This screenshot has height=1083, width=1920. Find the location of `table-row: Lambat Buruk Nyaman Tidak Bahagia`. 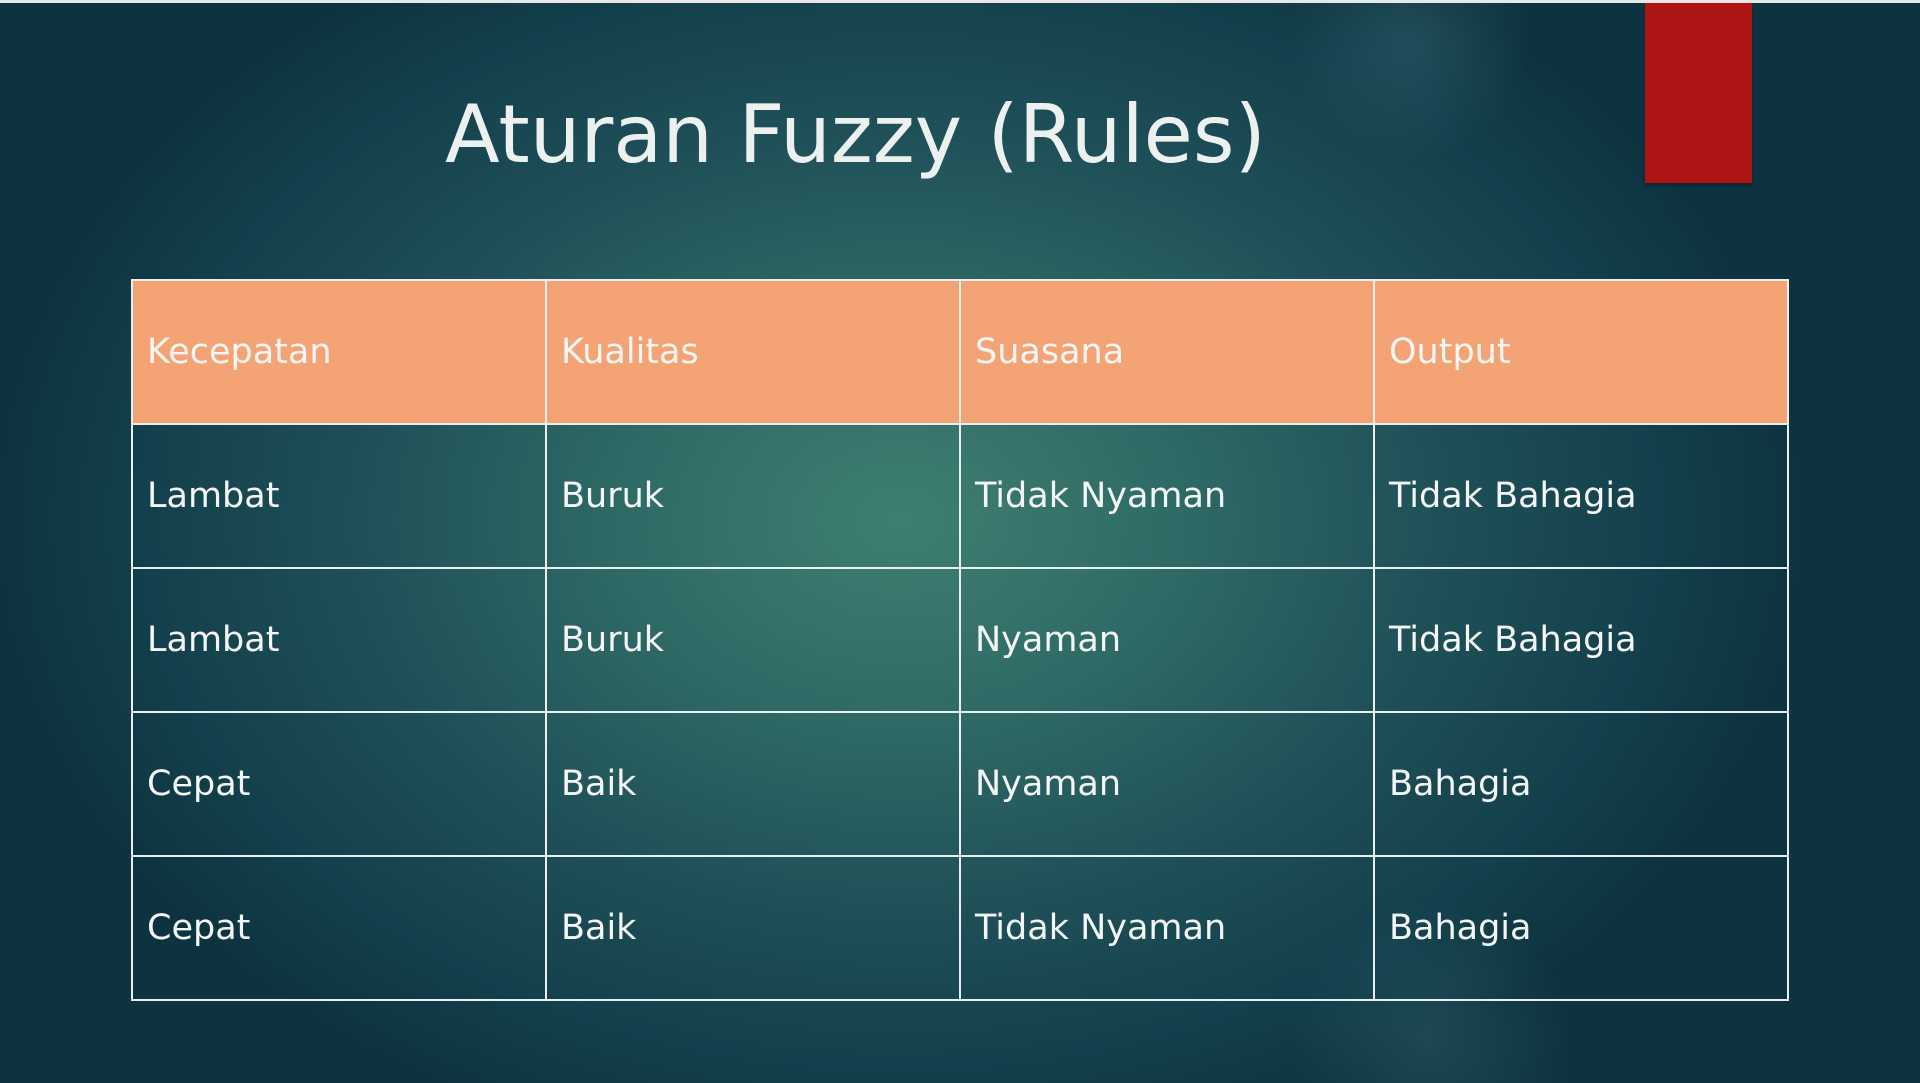

table-row: Lambat Buruk Nyaman Tidak Bahagia is located at coordinates (960, 640).